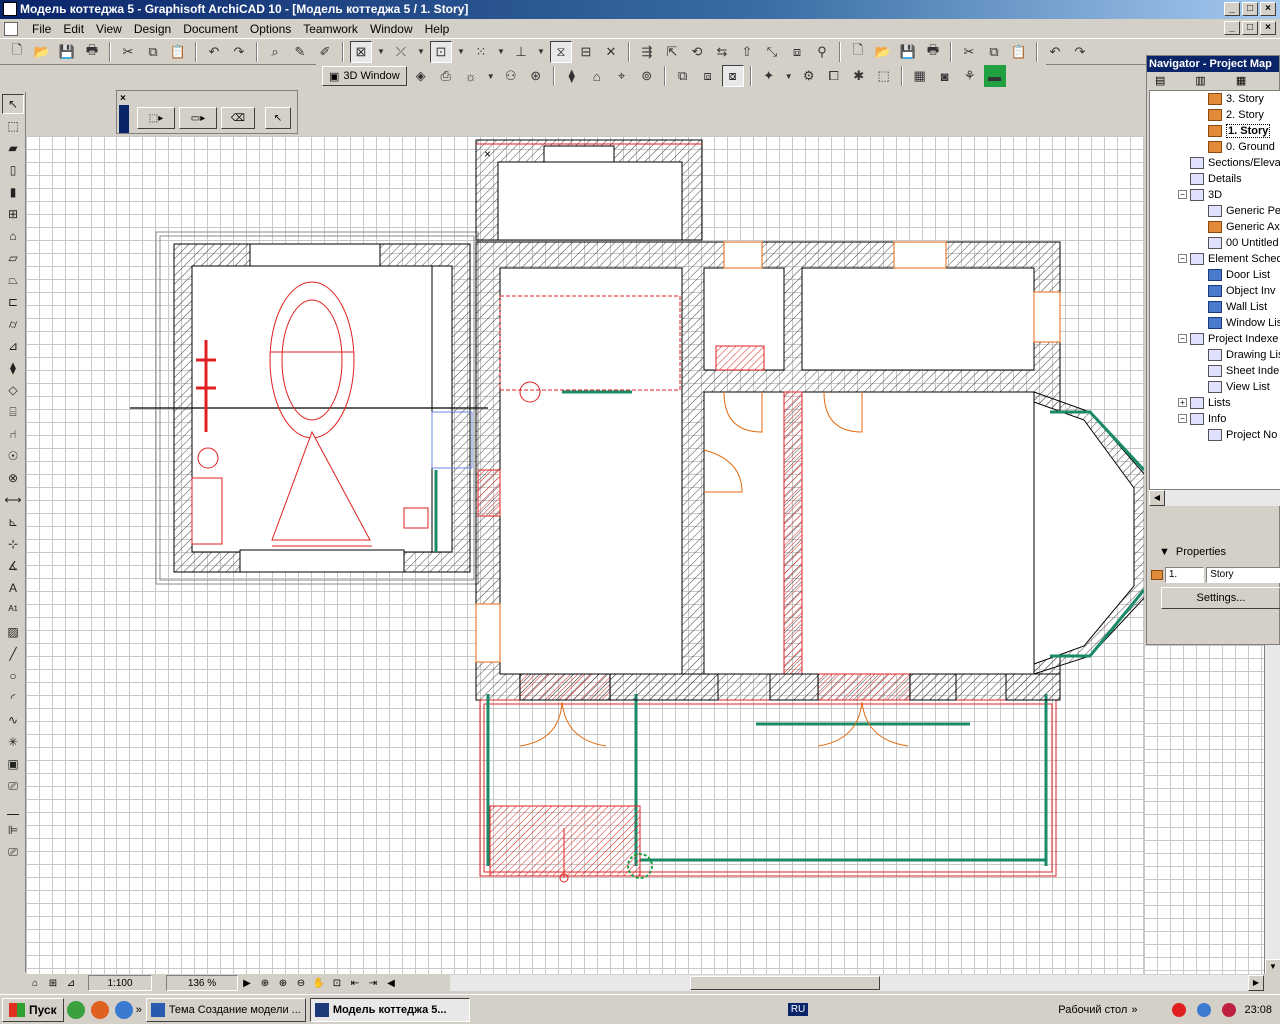  Describe the element at coordinates (355, 983) in the screenshot. I see `previous-zoom-icon: ⇤` at that location.